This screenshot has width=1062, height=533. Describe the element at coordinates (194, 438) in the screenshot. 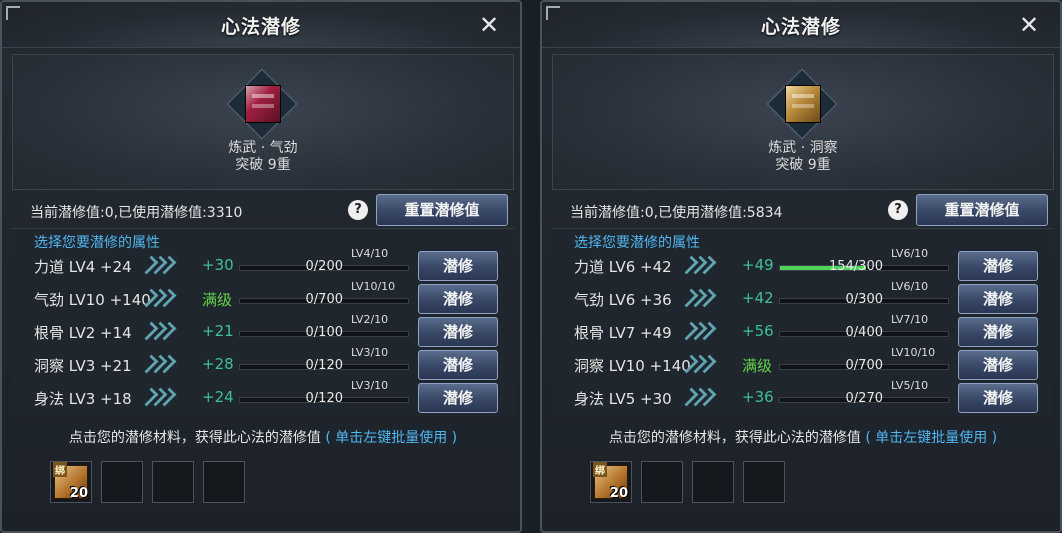

I see `material-hint-text: 点击您的潜修材料，获得此心法的潜修值` at that location.